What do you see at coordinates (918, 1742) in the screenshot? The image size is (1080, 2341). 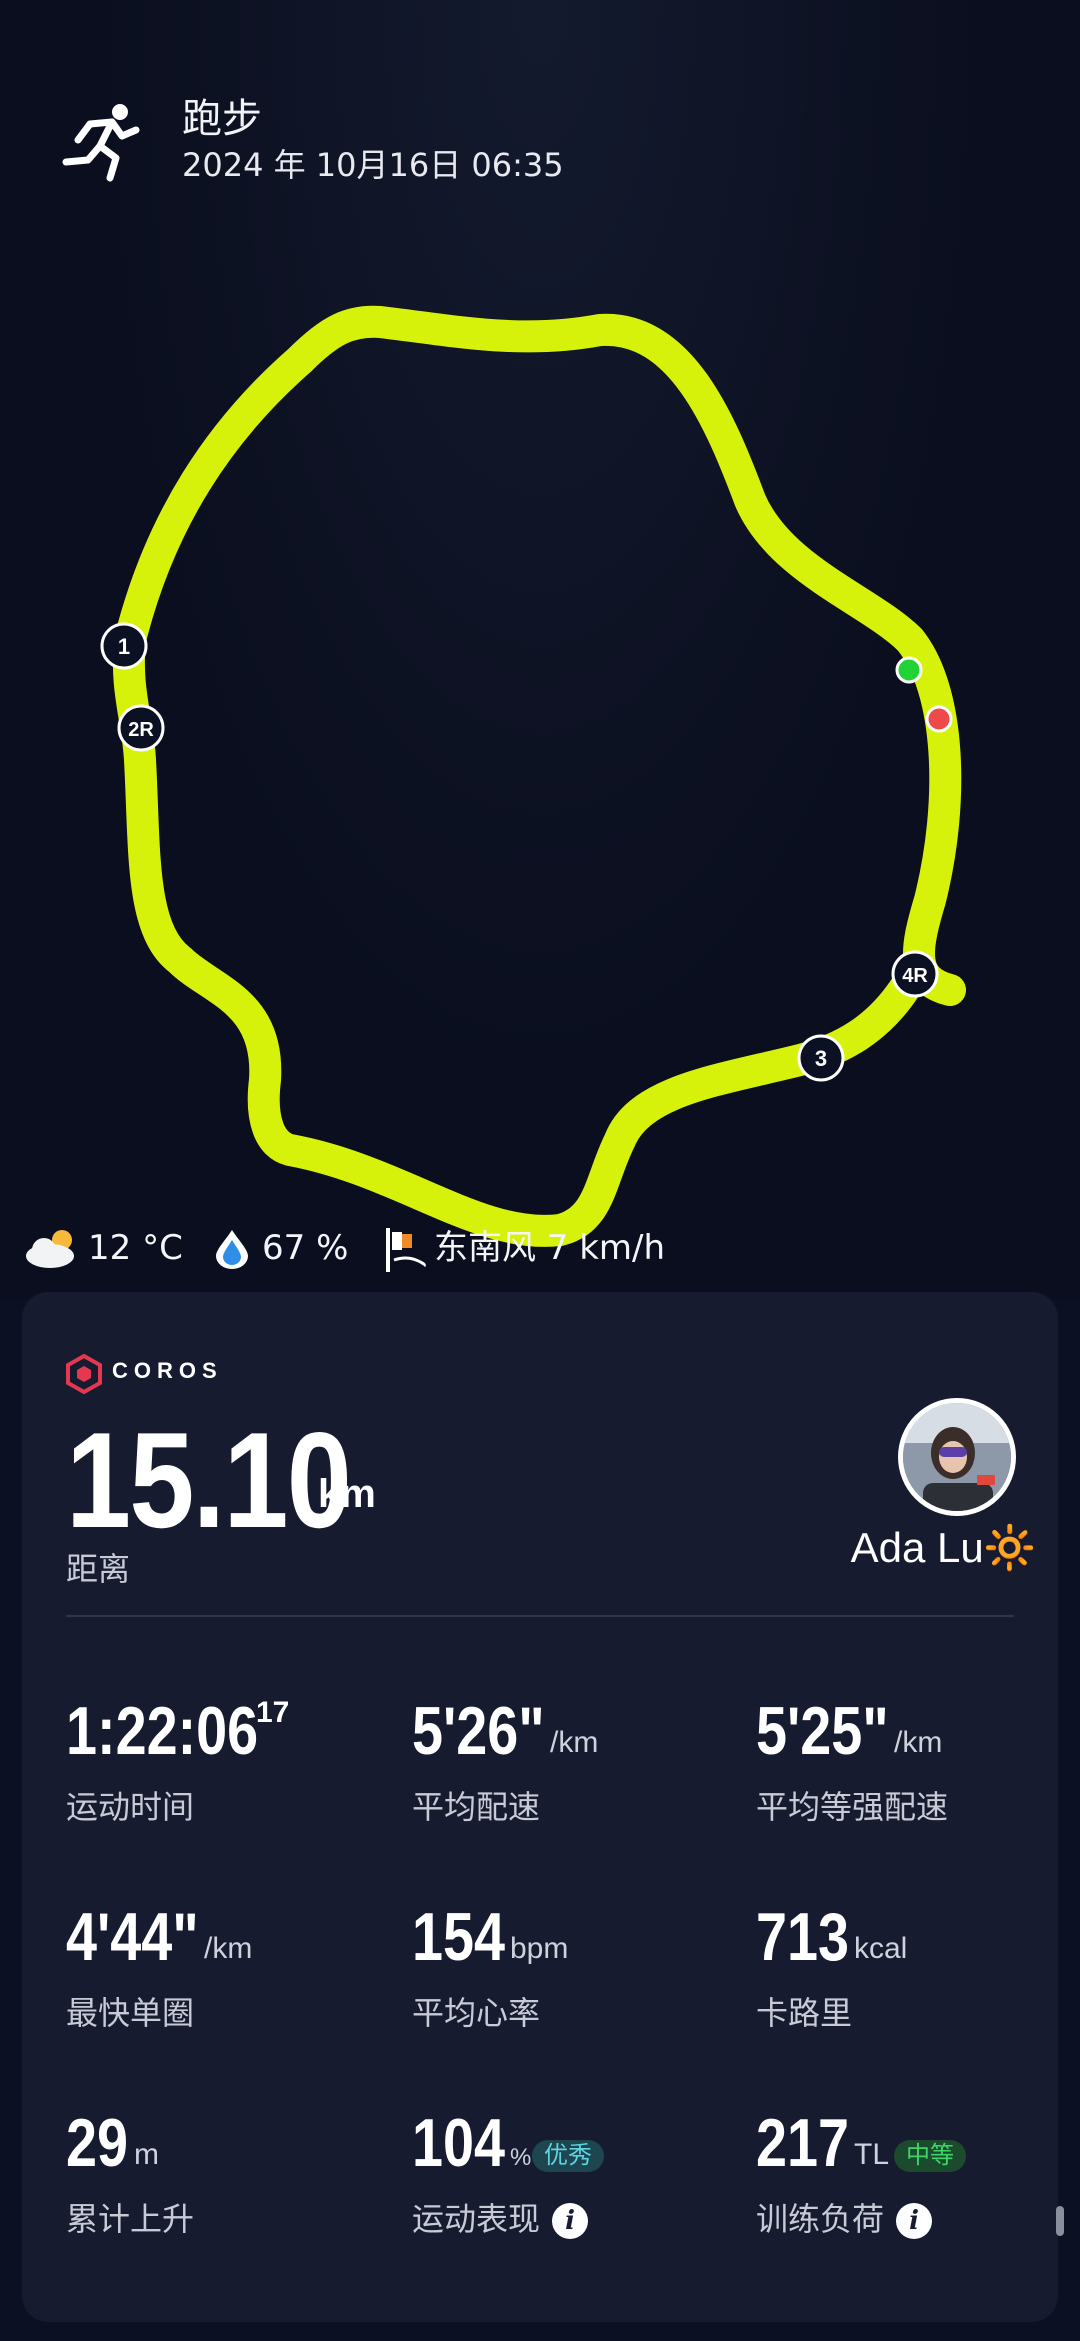 I see `adjusted-pace-unit: /km` at bounding box center [918, 1742].